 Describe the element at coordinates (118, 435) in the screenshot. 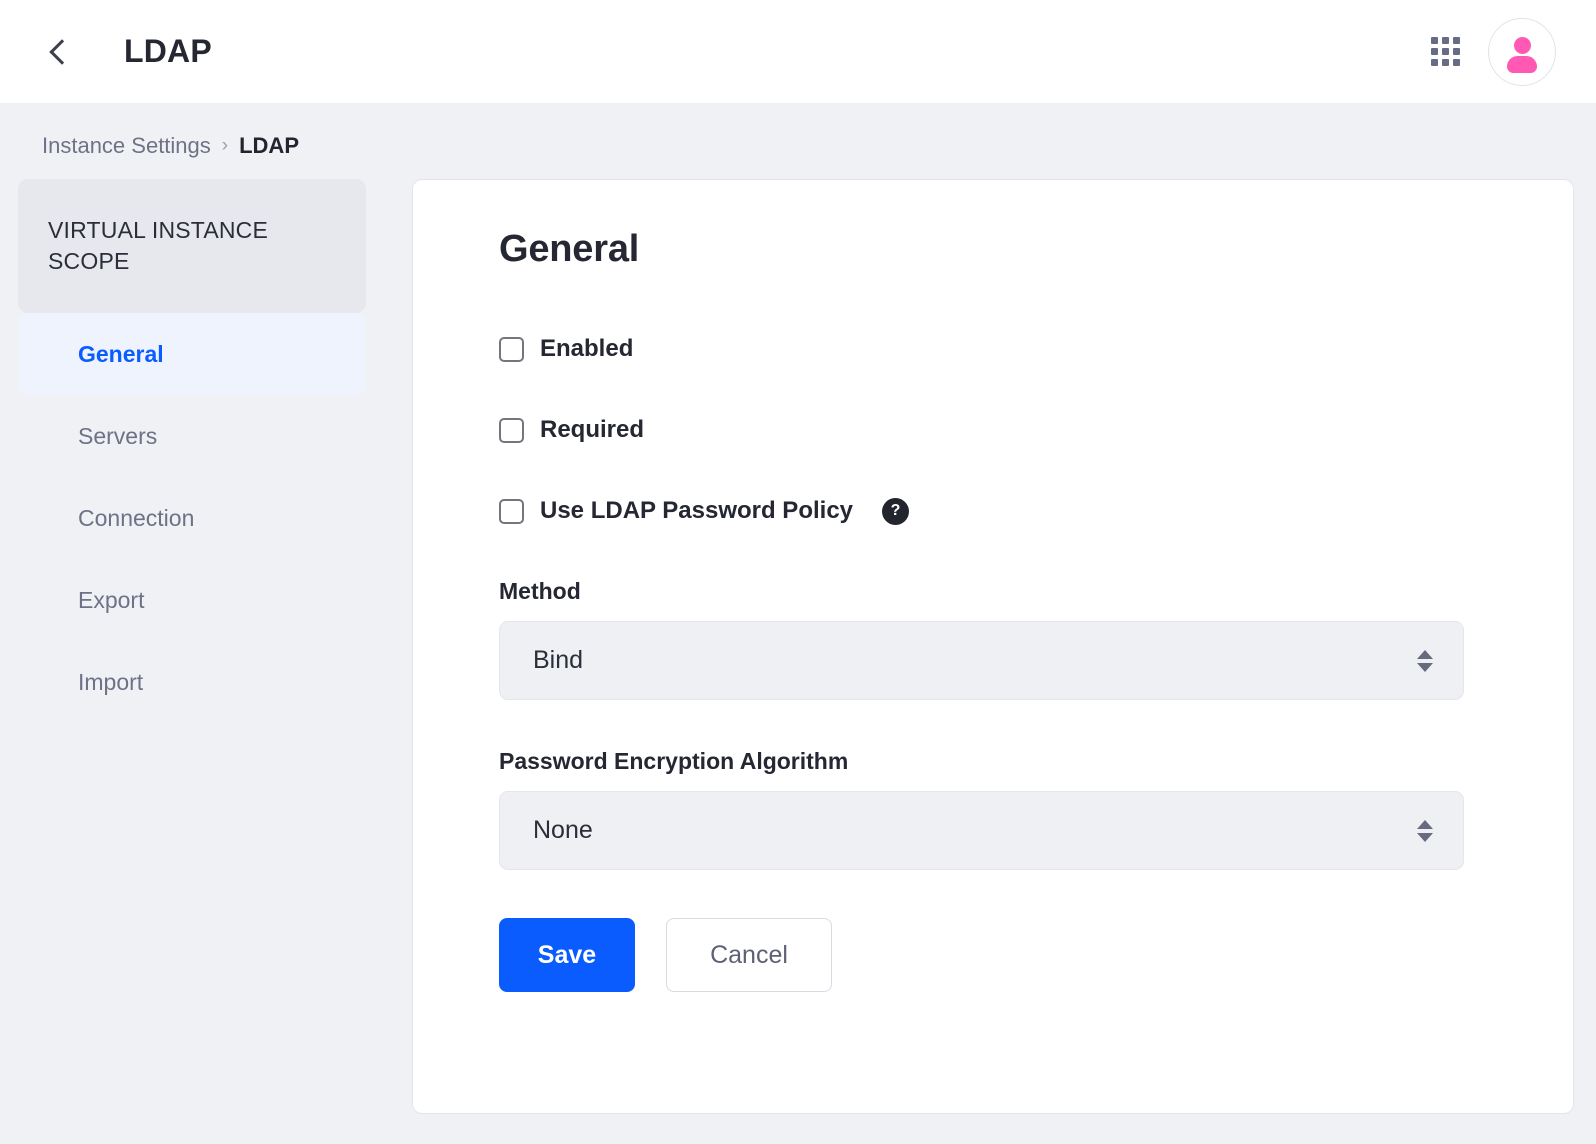

I see `sidebar-item-label: Servers` at that location.